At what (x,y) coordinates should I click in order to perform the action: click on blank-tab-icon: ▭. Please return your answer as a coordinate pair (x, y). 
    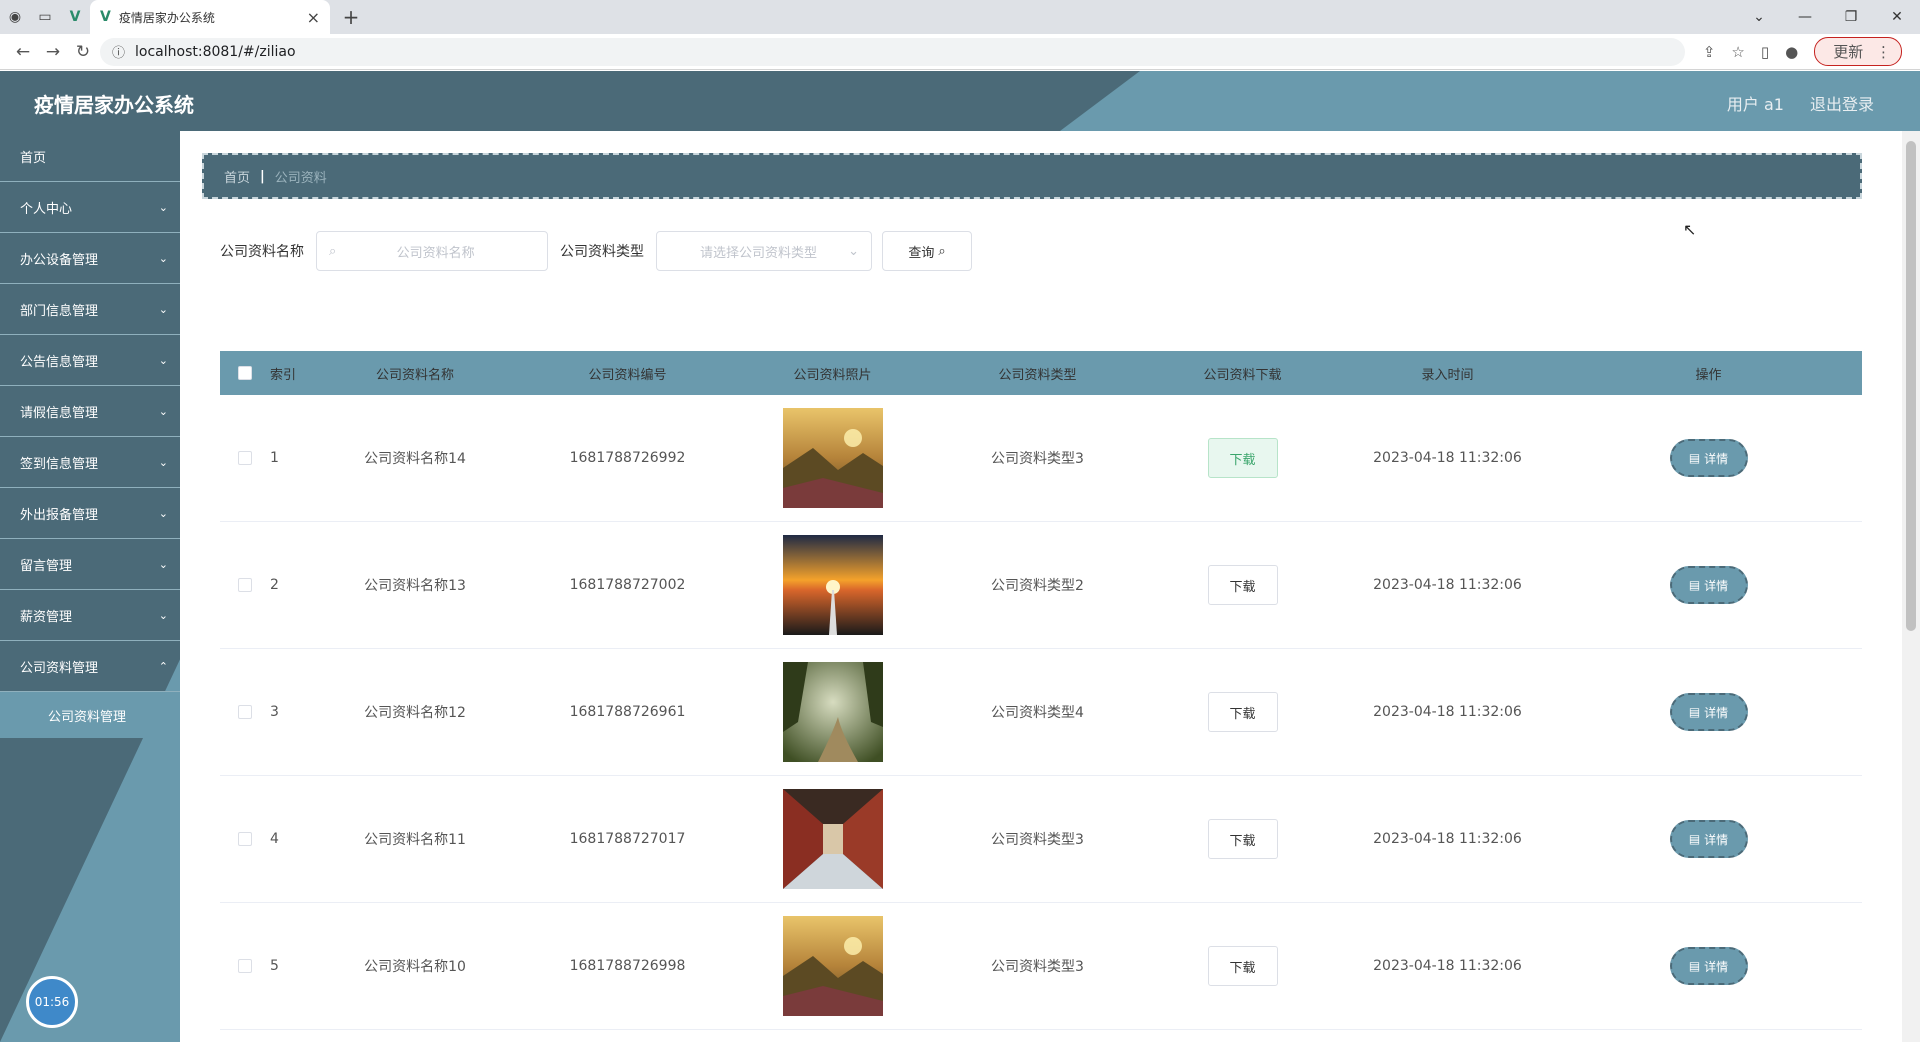
    Looking at the image, I should click on (45, 17).